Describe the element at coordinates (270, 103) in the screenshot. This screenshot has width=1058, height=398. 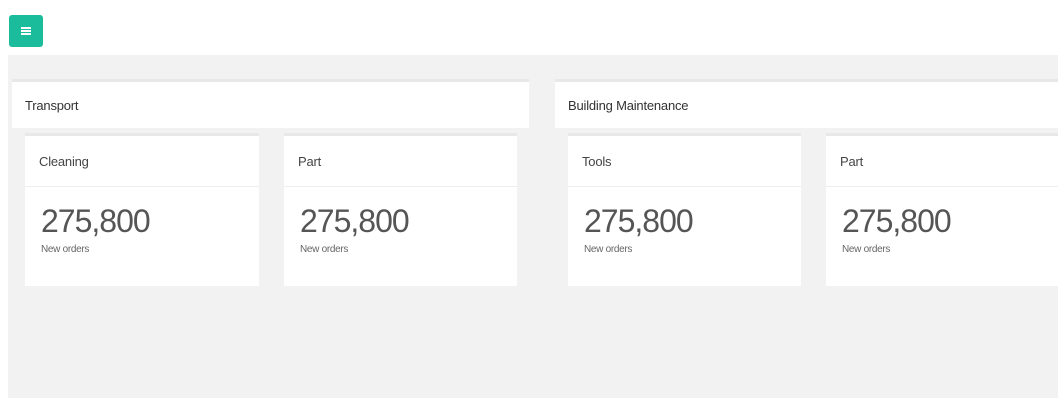
I see `group-header-transport: Transport` at that location.